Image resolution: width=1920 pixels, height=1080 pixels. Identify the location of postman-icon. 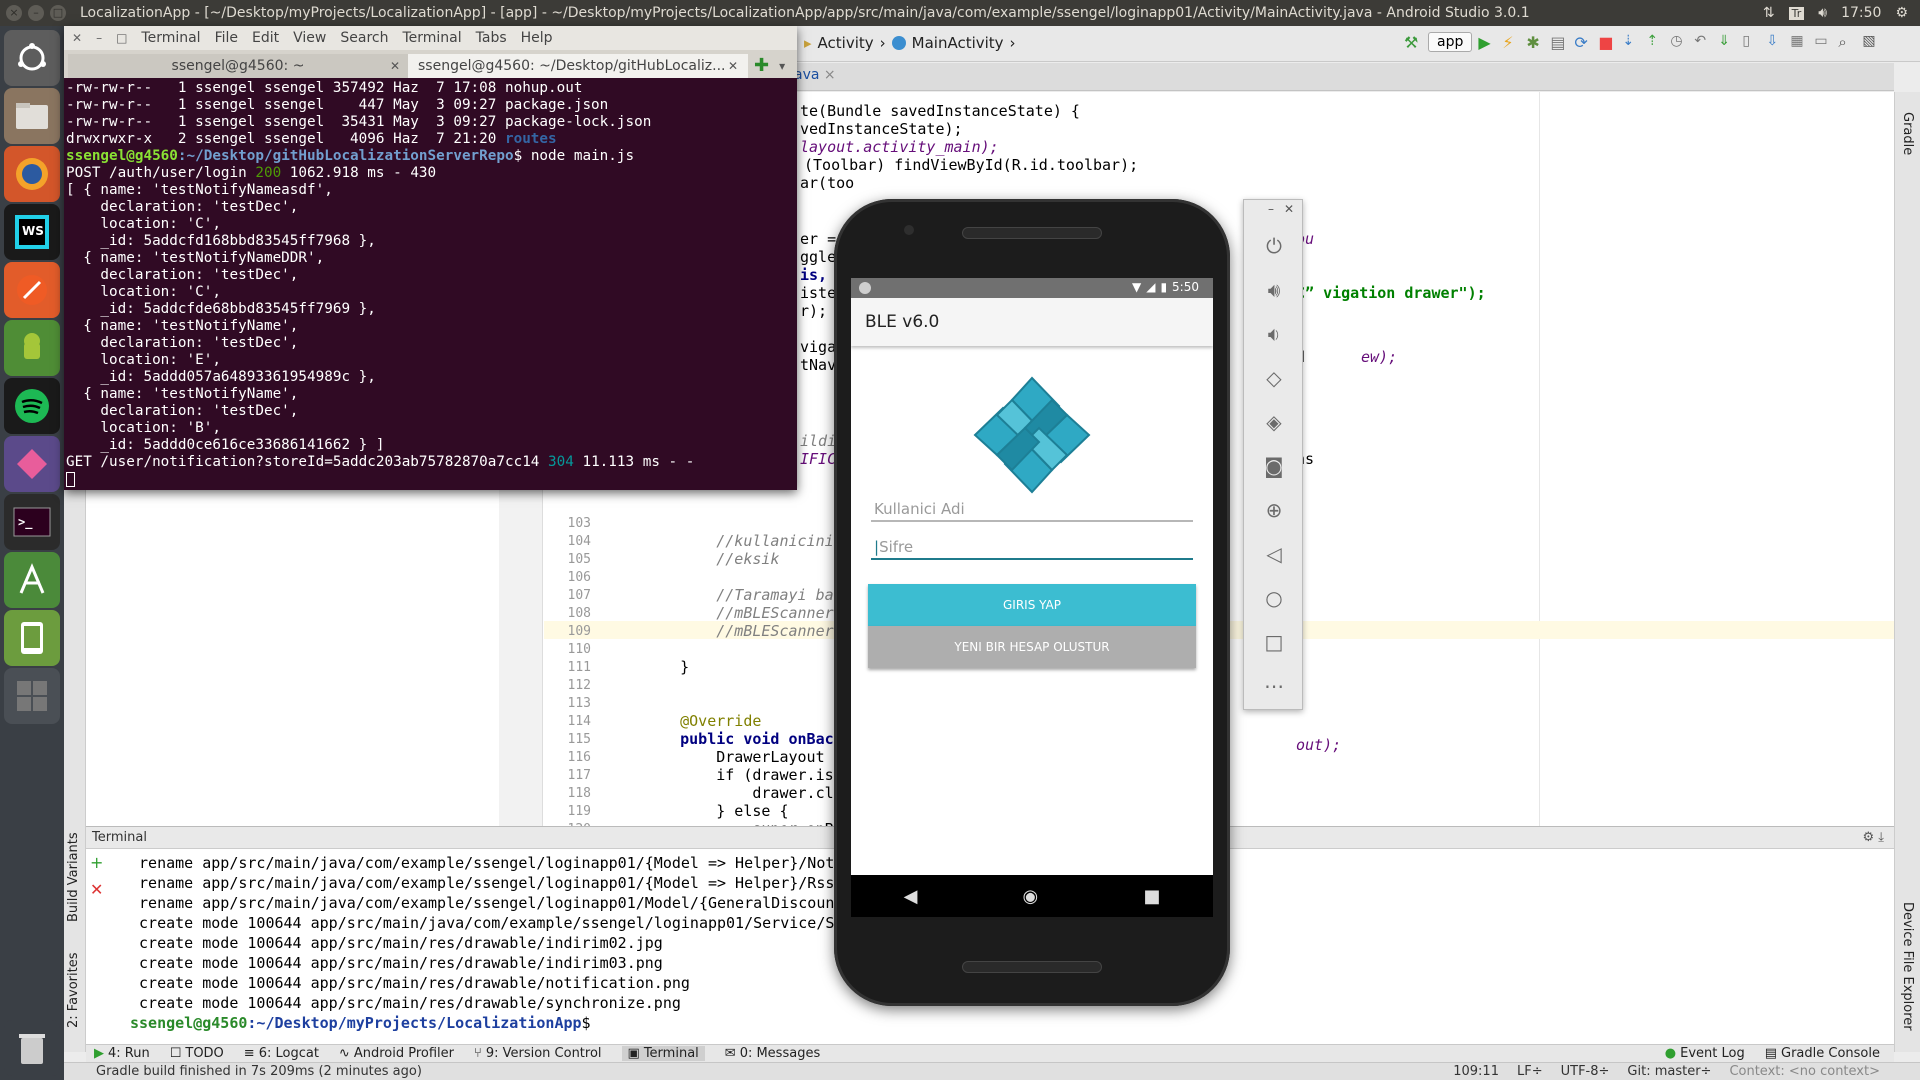
(32, 290).